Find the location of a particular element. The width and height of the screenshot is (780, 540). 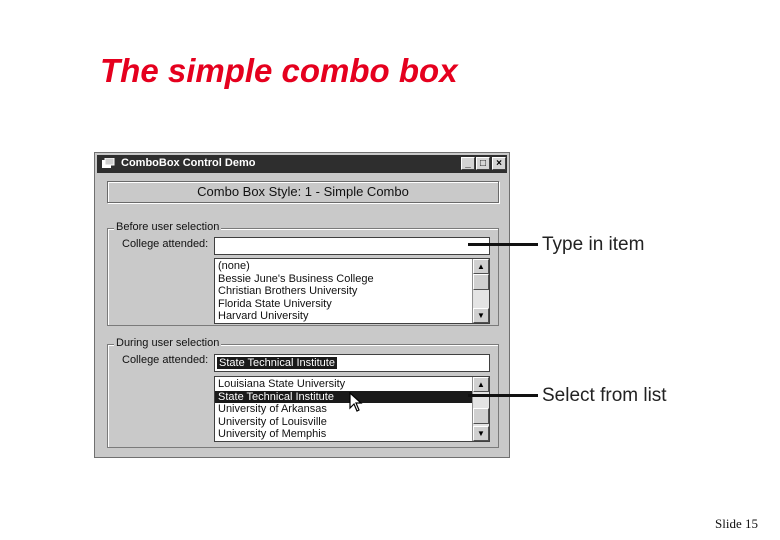

mouse-pointer-icon is located at coordinates (356, 402).